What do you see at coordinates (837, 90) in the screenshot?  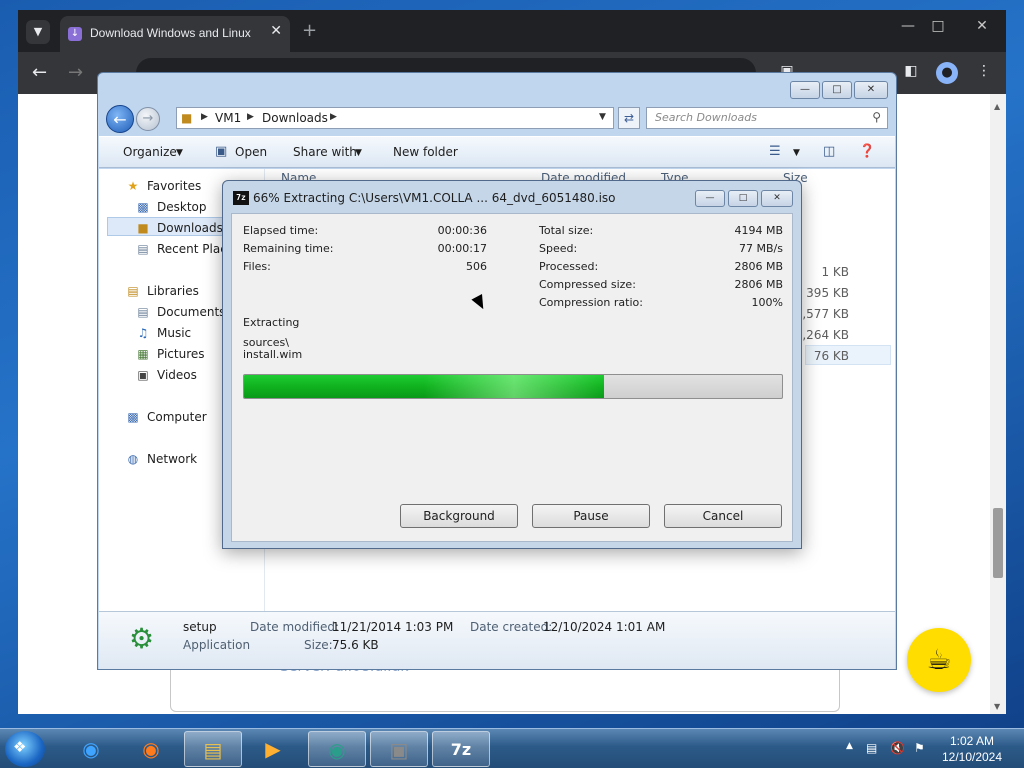 I see `explorer-maximize-icon: □` at bounding box center [837, 90].